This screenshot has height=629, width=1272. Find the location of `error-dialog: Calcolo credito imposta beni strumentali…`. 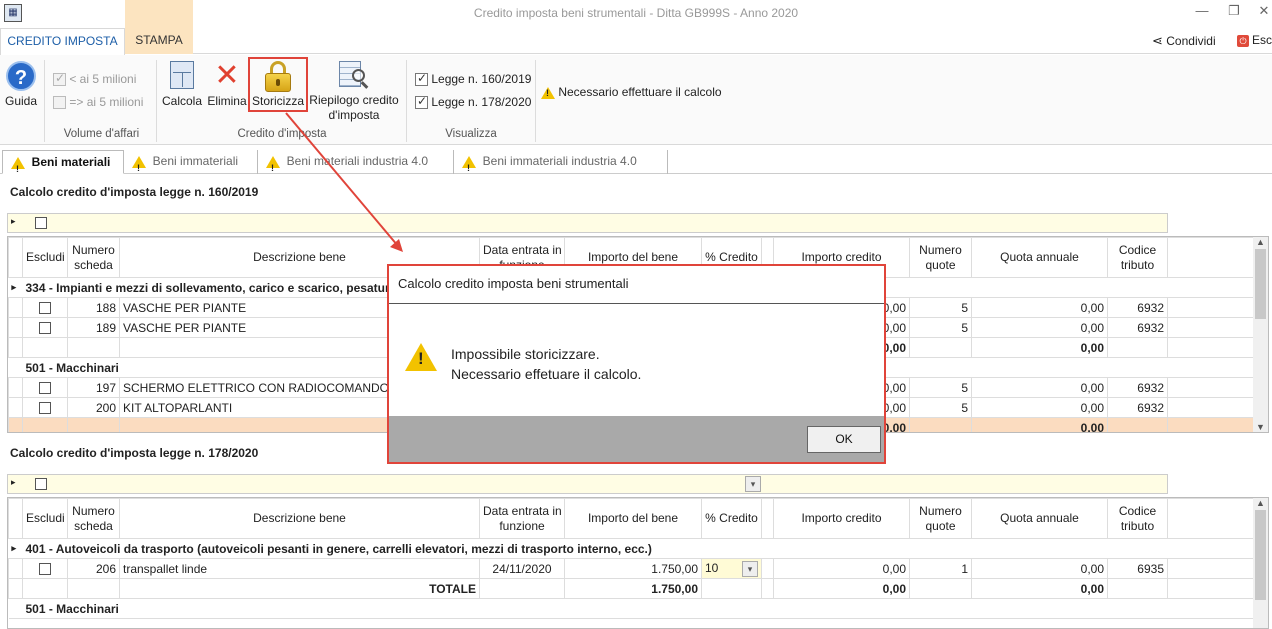

error-dialog: Calcolo credito imposta beni strumentali… is located at coordinates (636, 364).